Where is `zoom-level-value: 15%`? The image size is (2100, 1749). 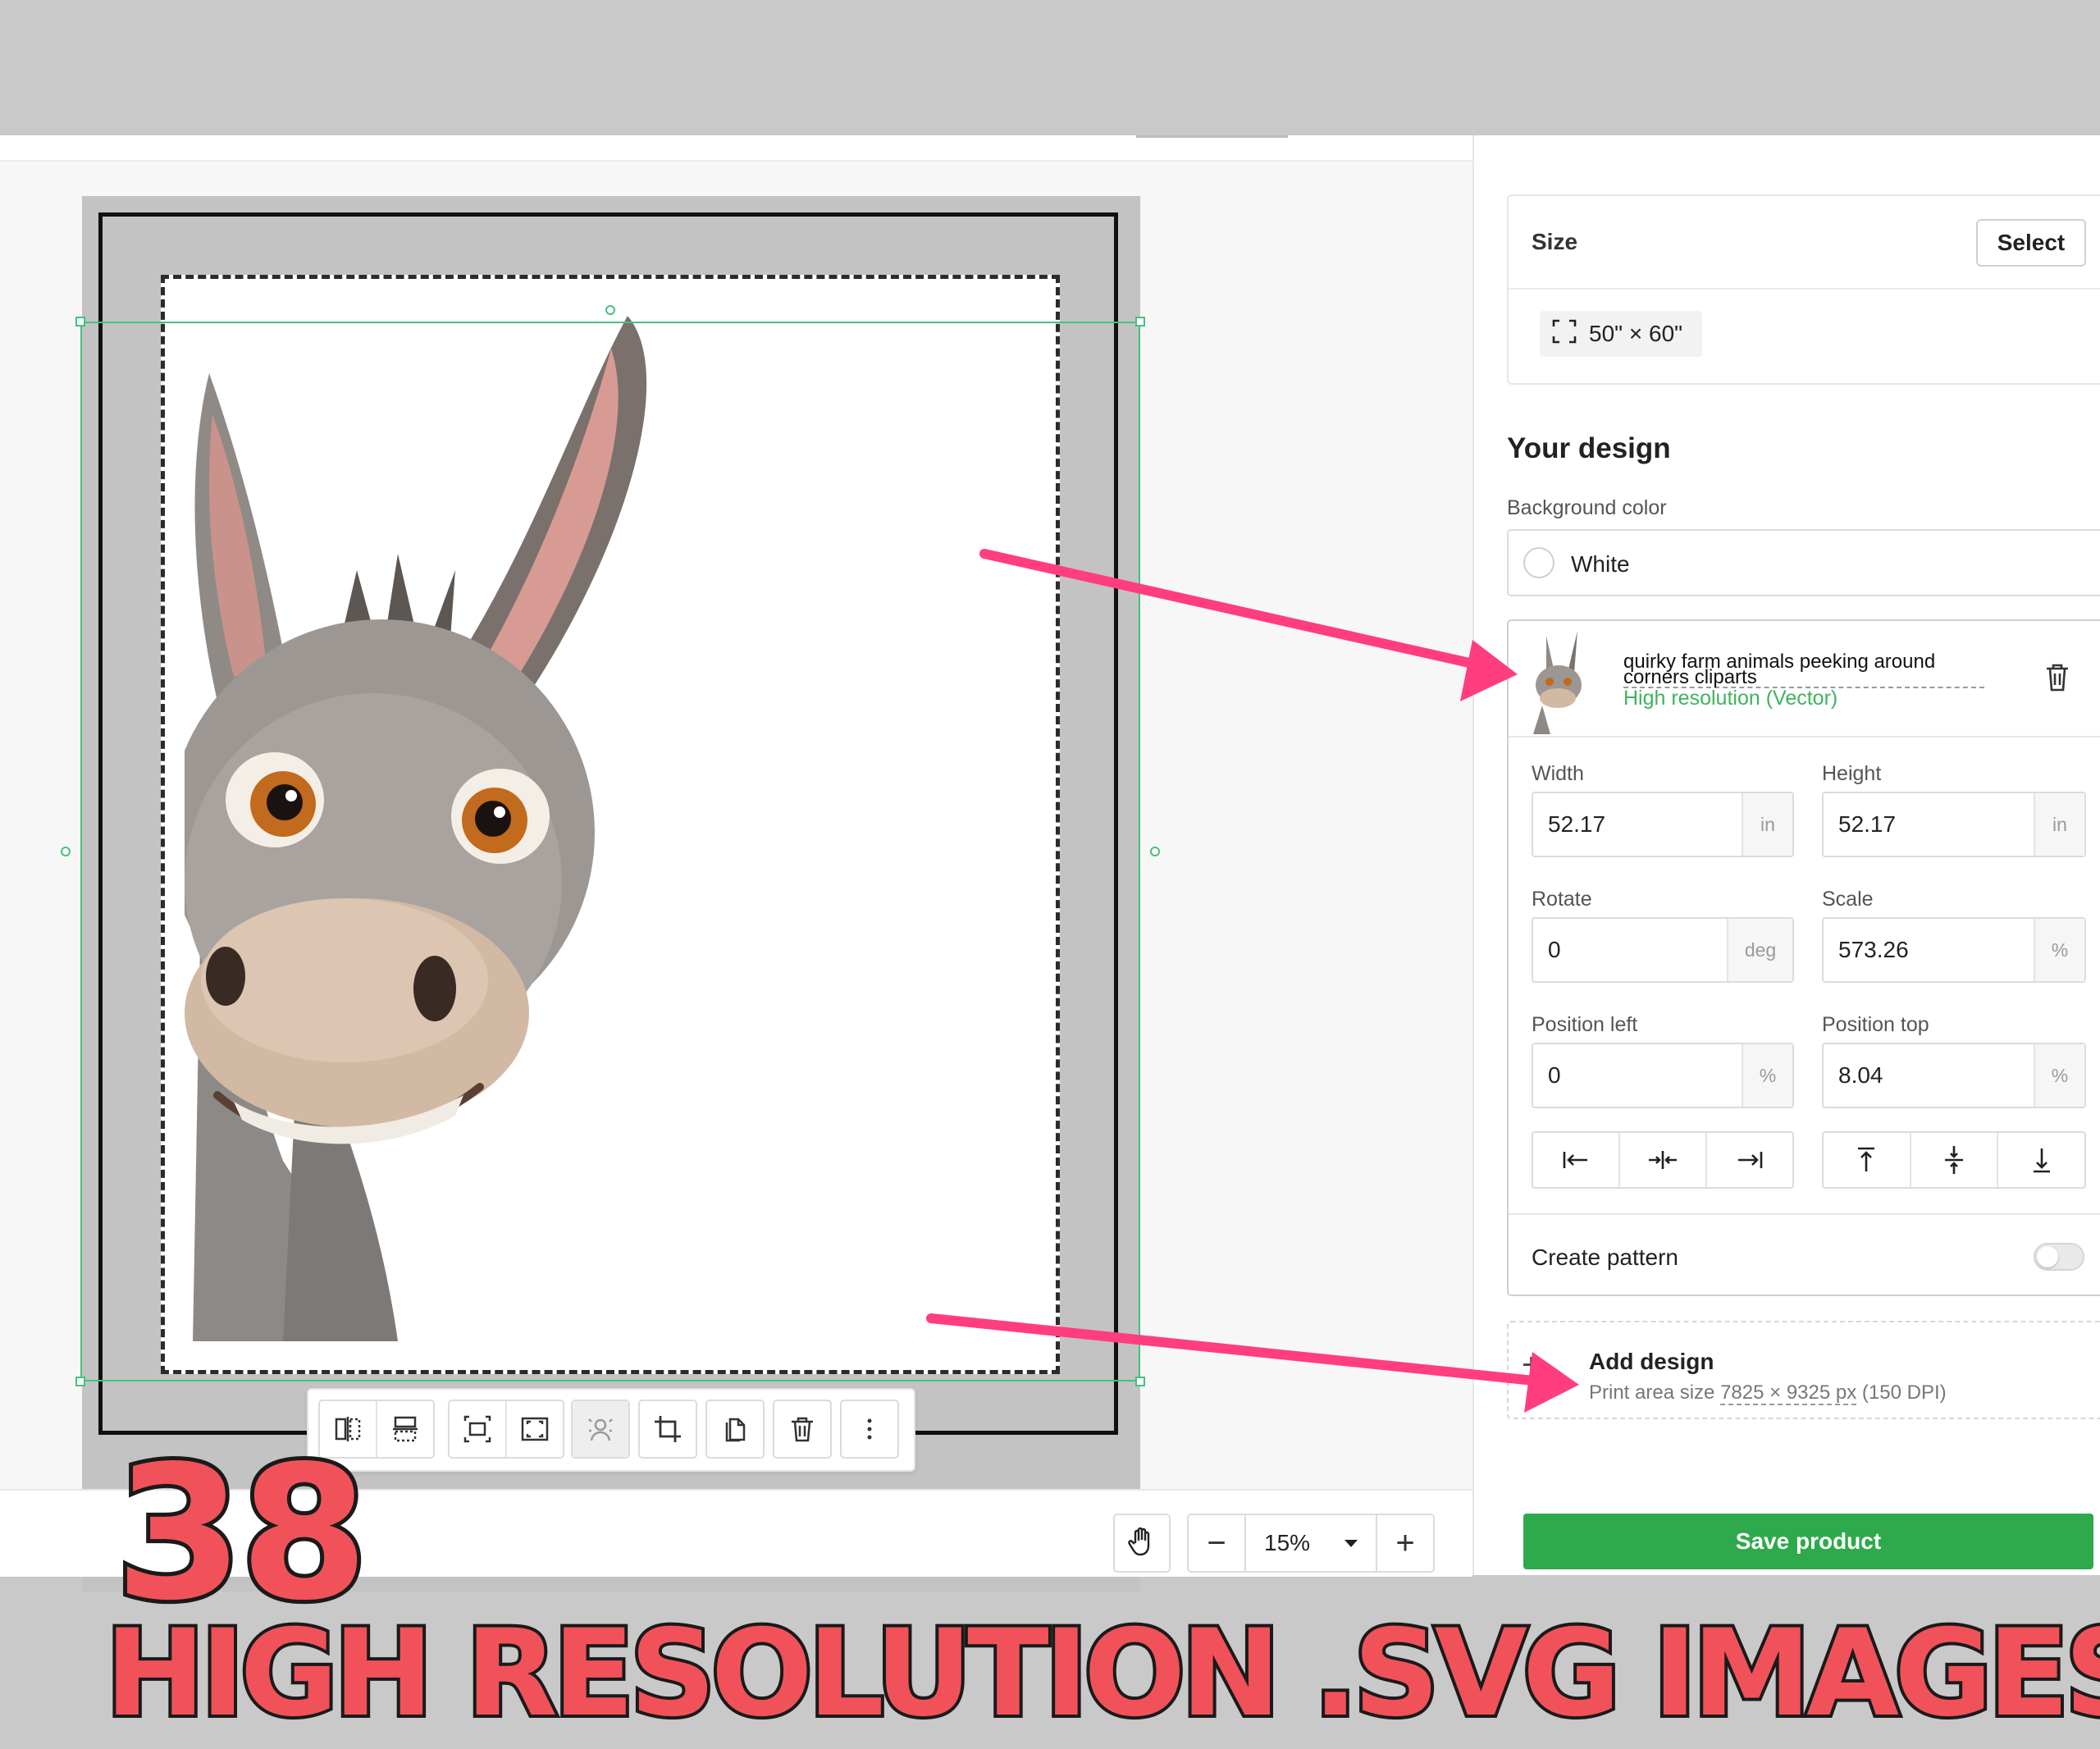
zoom-level-value: 15% is located at coordinates (1287, 1542).